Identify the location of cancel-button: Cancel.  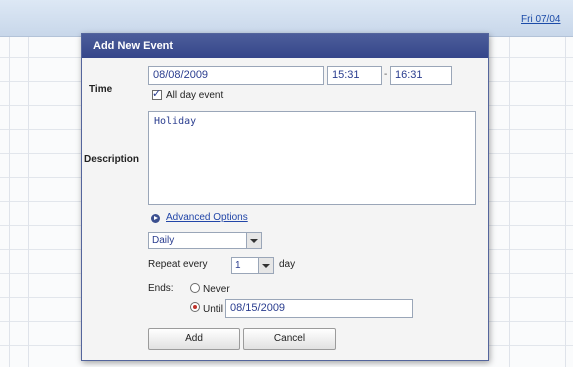
(289, 339).